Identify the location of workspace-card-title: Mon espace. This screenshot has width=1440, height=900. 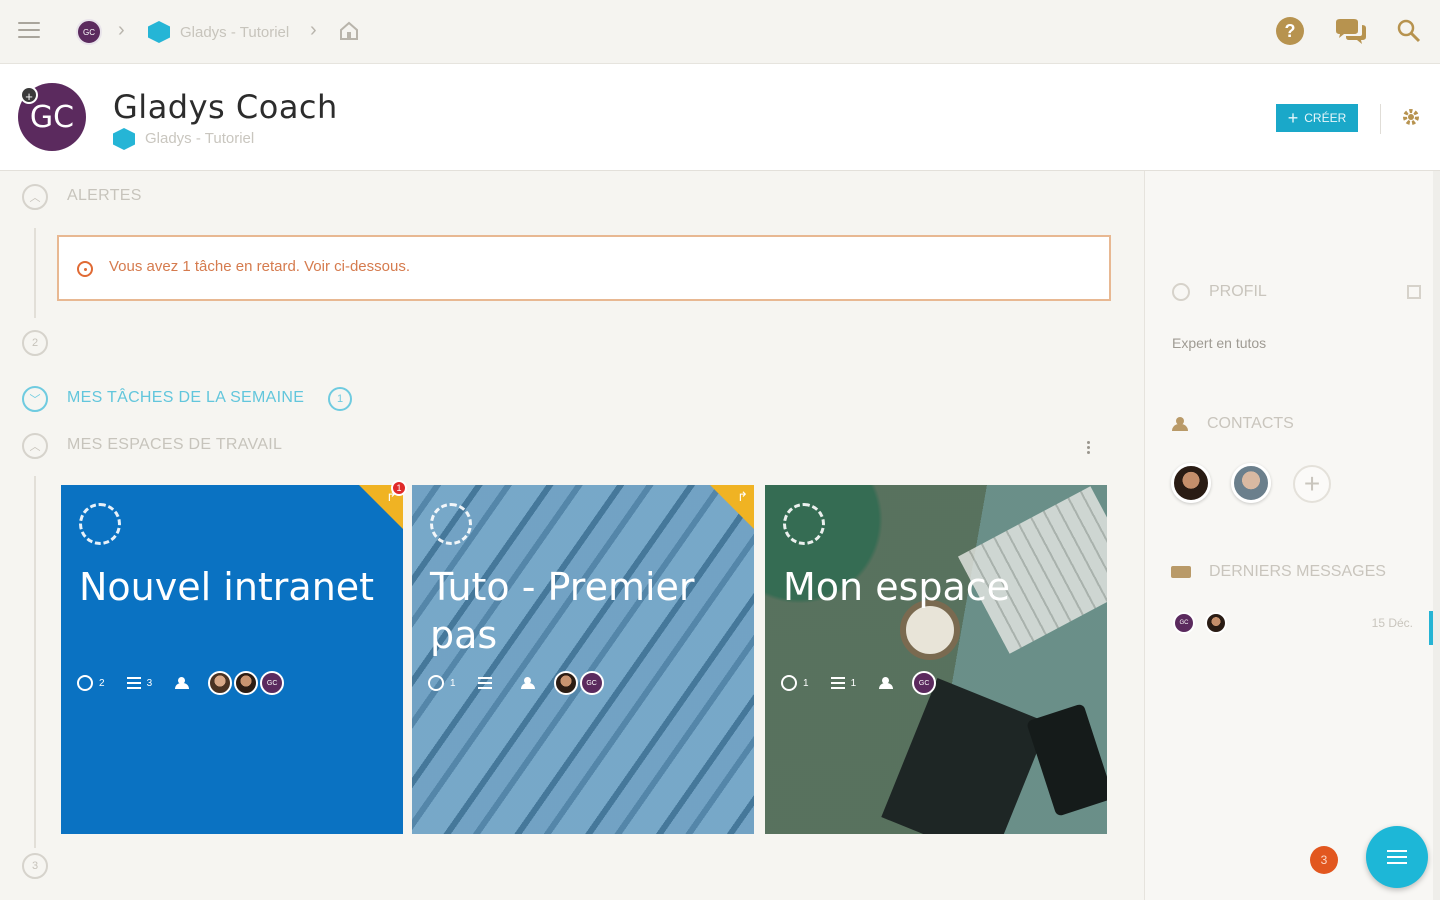
(897, 587).